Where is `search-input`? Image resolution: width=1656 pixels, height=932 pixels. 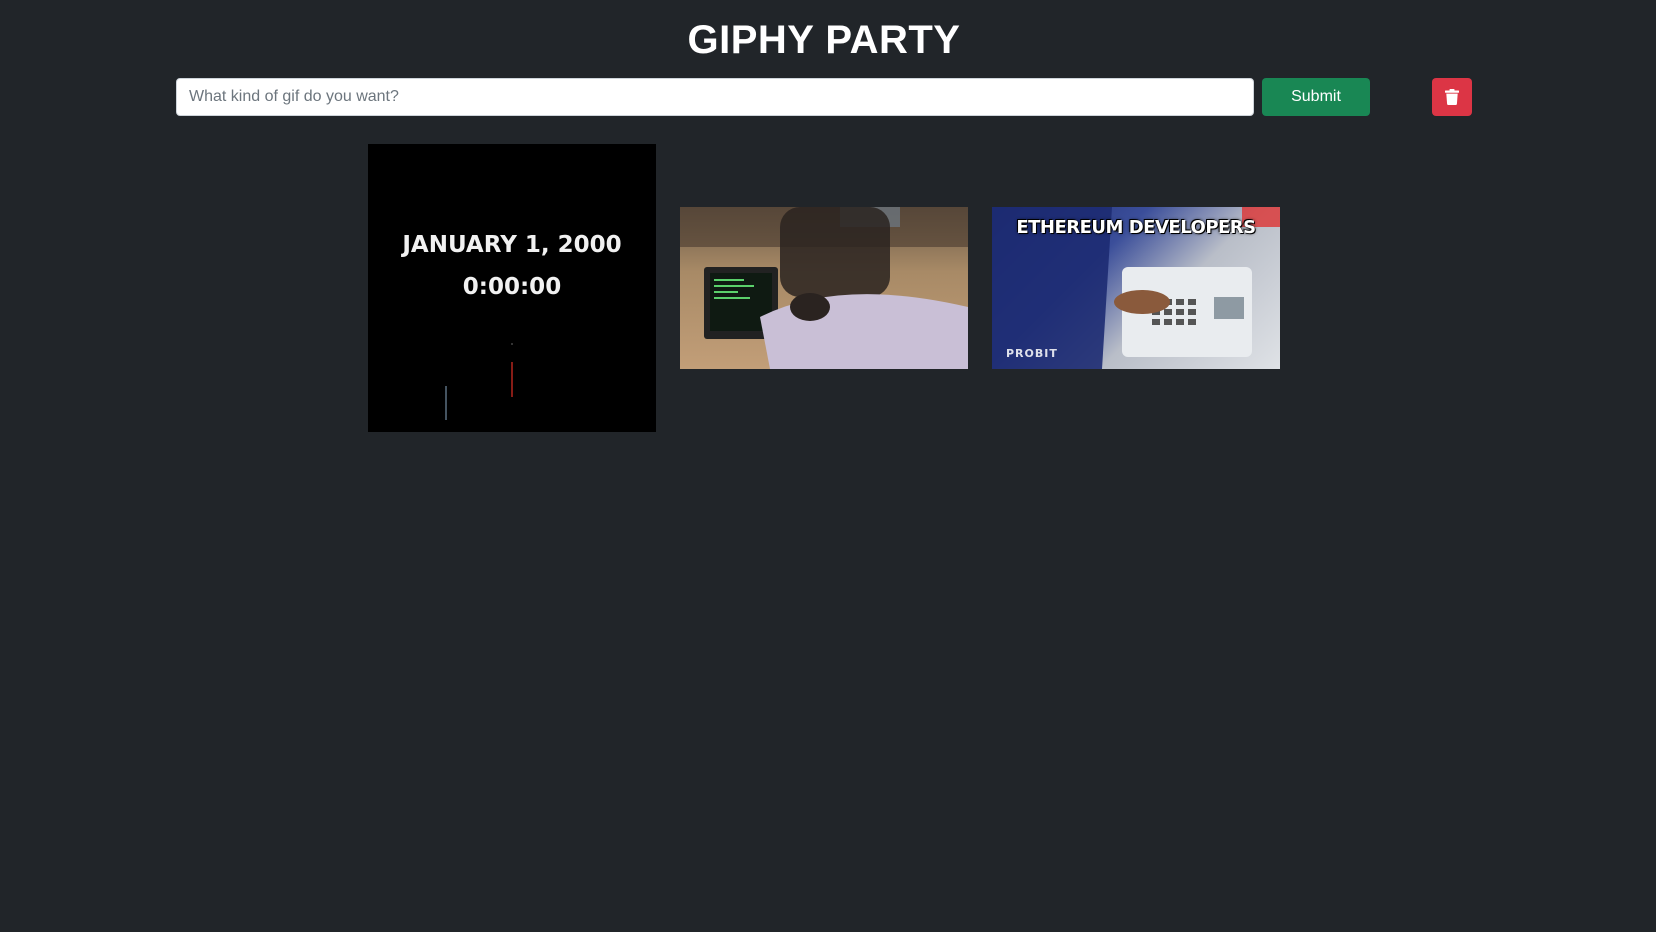
search-input is located at coordinates (715, 97).